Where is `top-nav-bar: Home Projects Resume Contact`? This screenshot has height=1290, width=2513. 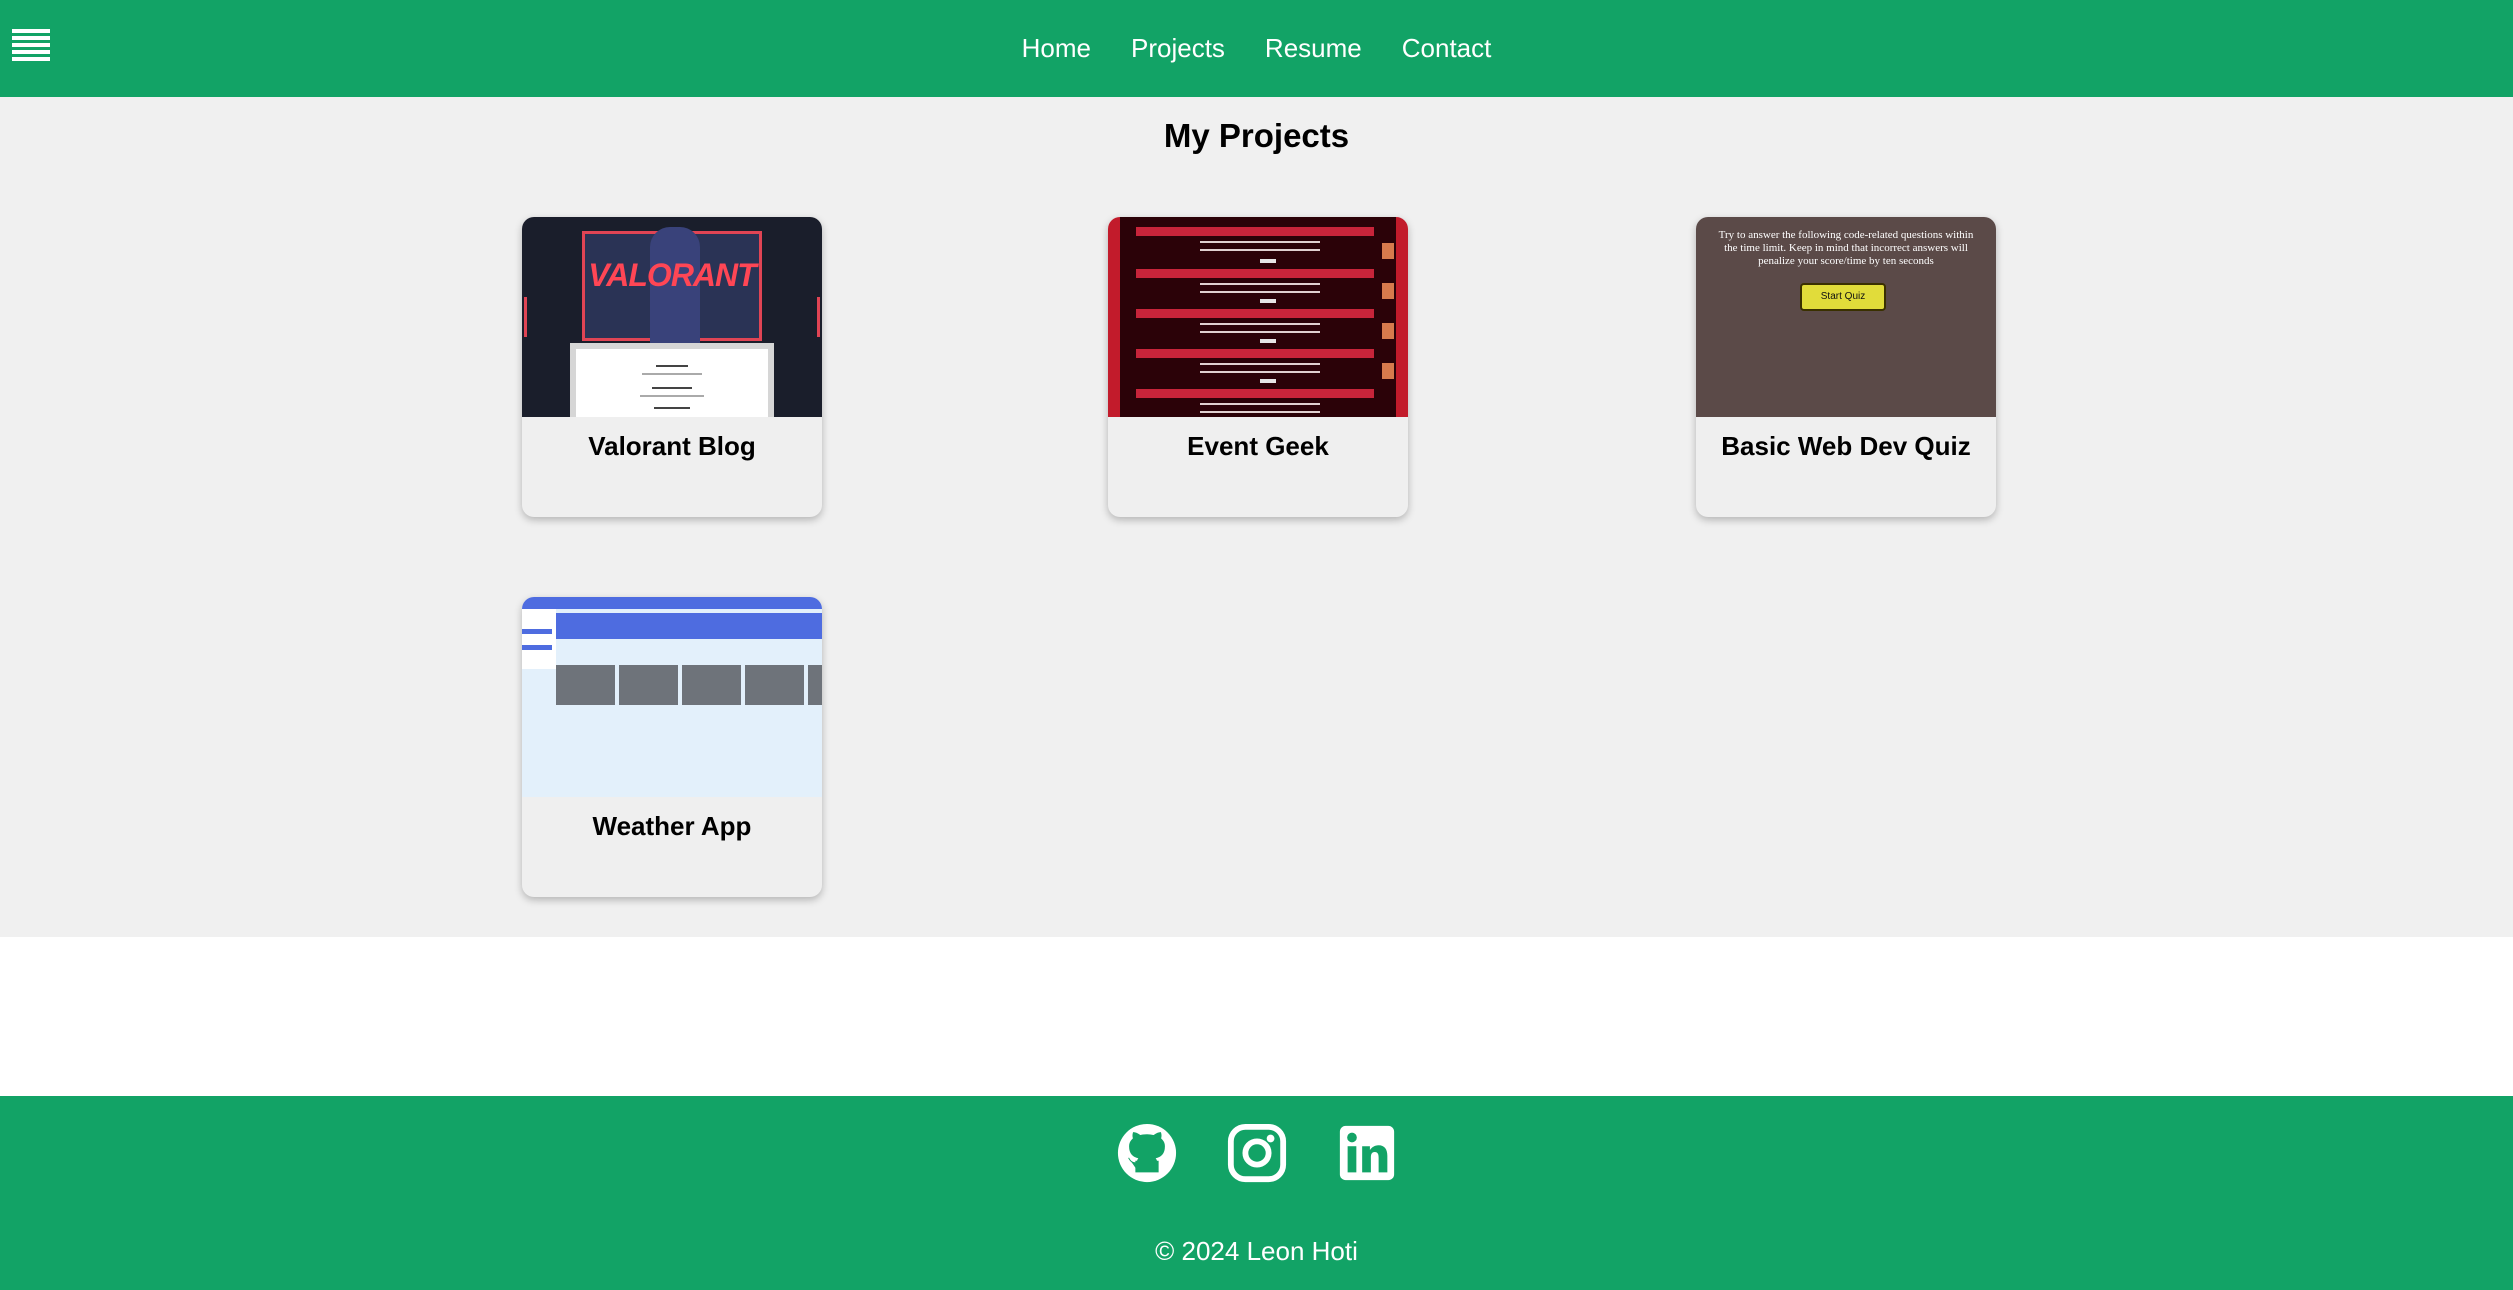
top-nav-bar: Home Projects Resume Contact is located at coordinates (1256, 48).